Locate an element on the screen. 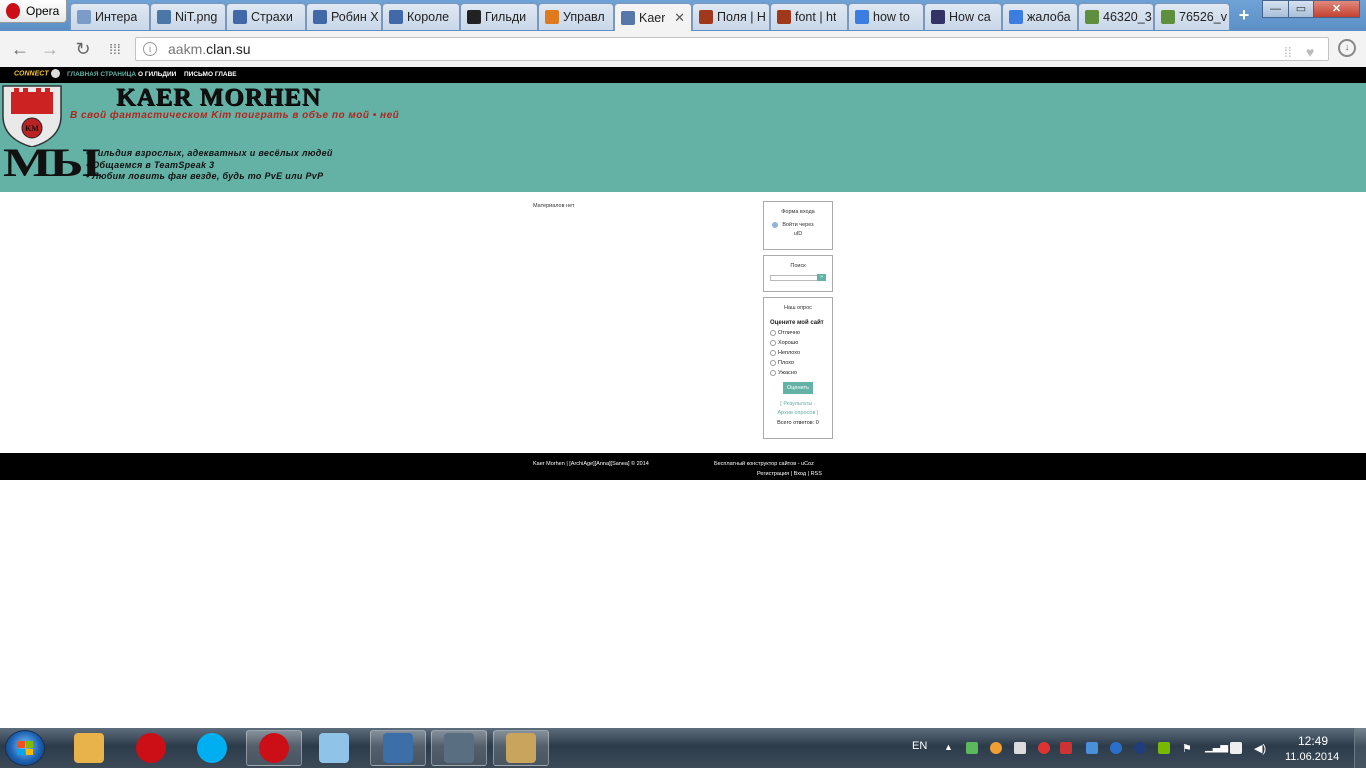  speed-dial-icon: ⁞⁞⁞ is located at coordinates (115, 49).